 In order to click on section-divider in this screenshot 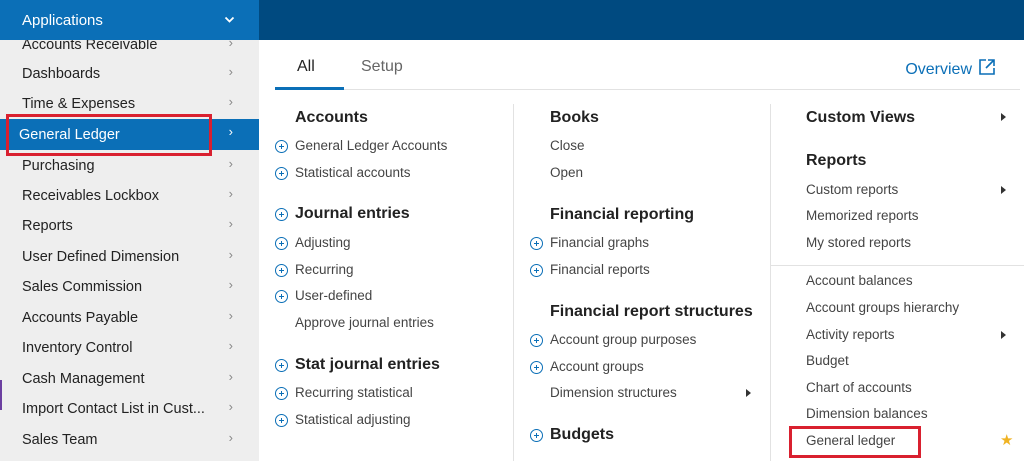, I will do `click(897, 265)`.